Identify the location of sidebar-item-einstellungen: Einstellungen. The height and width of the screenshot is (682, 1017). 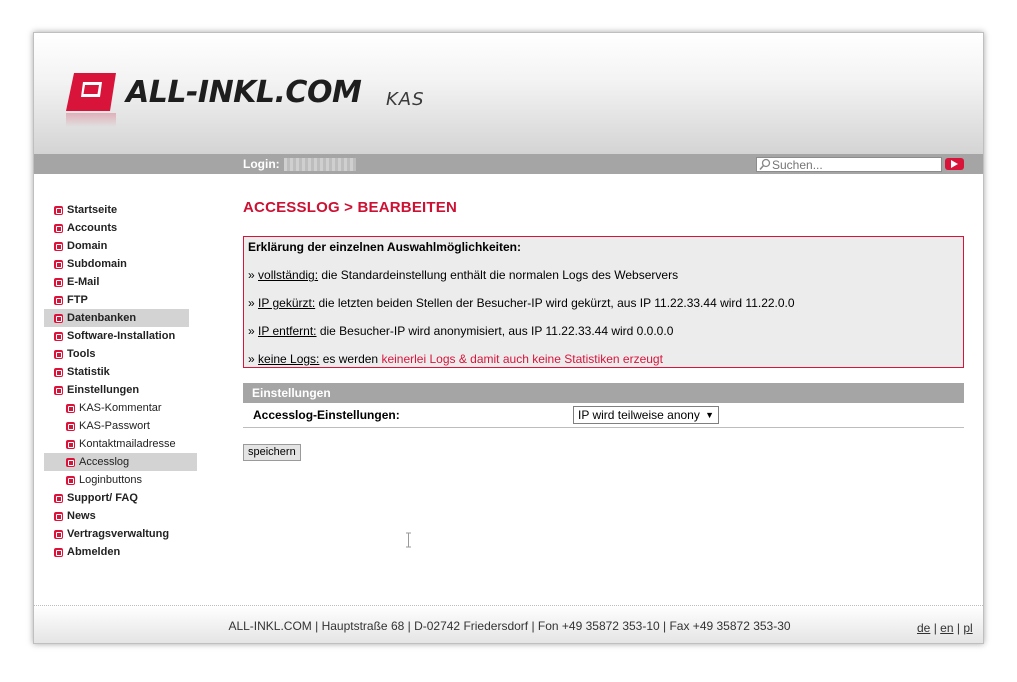
(124, 390).